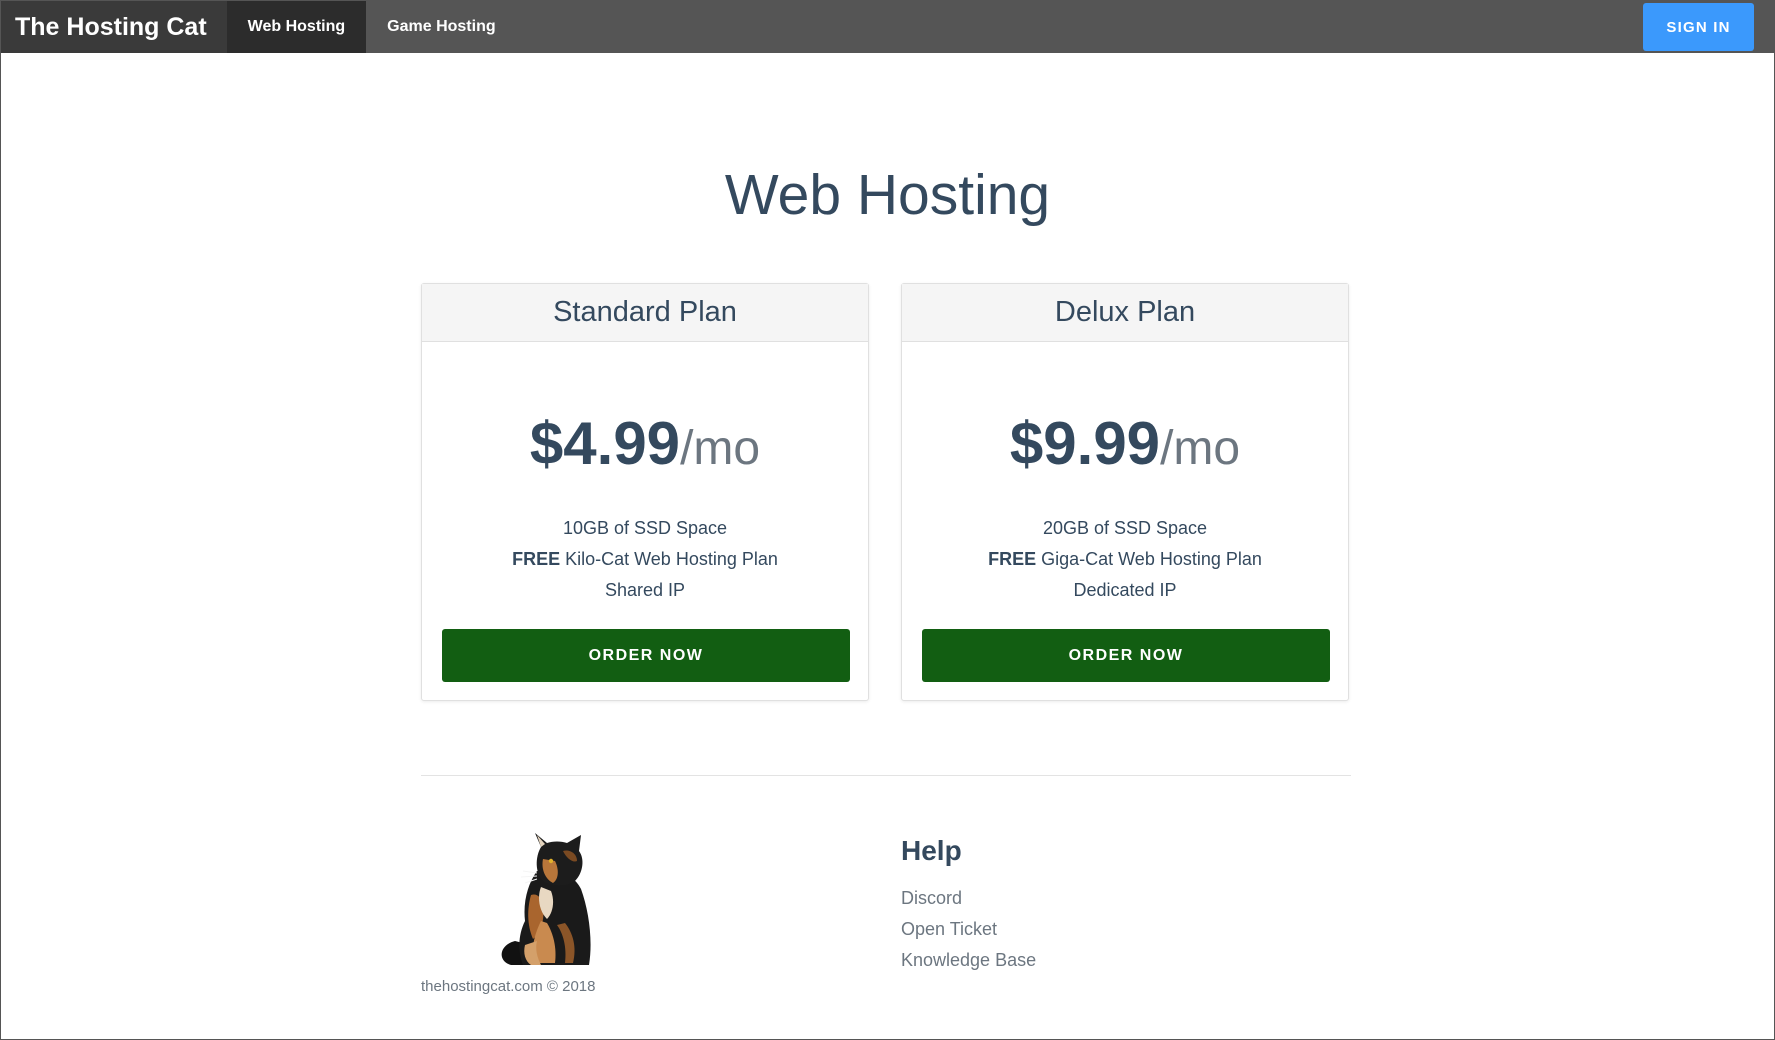  What do you see at coordinates (931, 850) in the screenshot?
I see `help-heading: Help` at bounding box center [931, 850].